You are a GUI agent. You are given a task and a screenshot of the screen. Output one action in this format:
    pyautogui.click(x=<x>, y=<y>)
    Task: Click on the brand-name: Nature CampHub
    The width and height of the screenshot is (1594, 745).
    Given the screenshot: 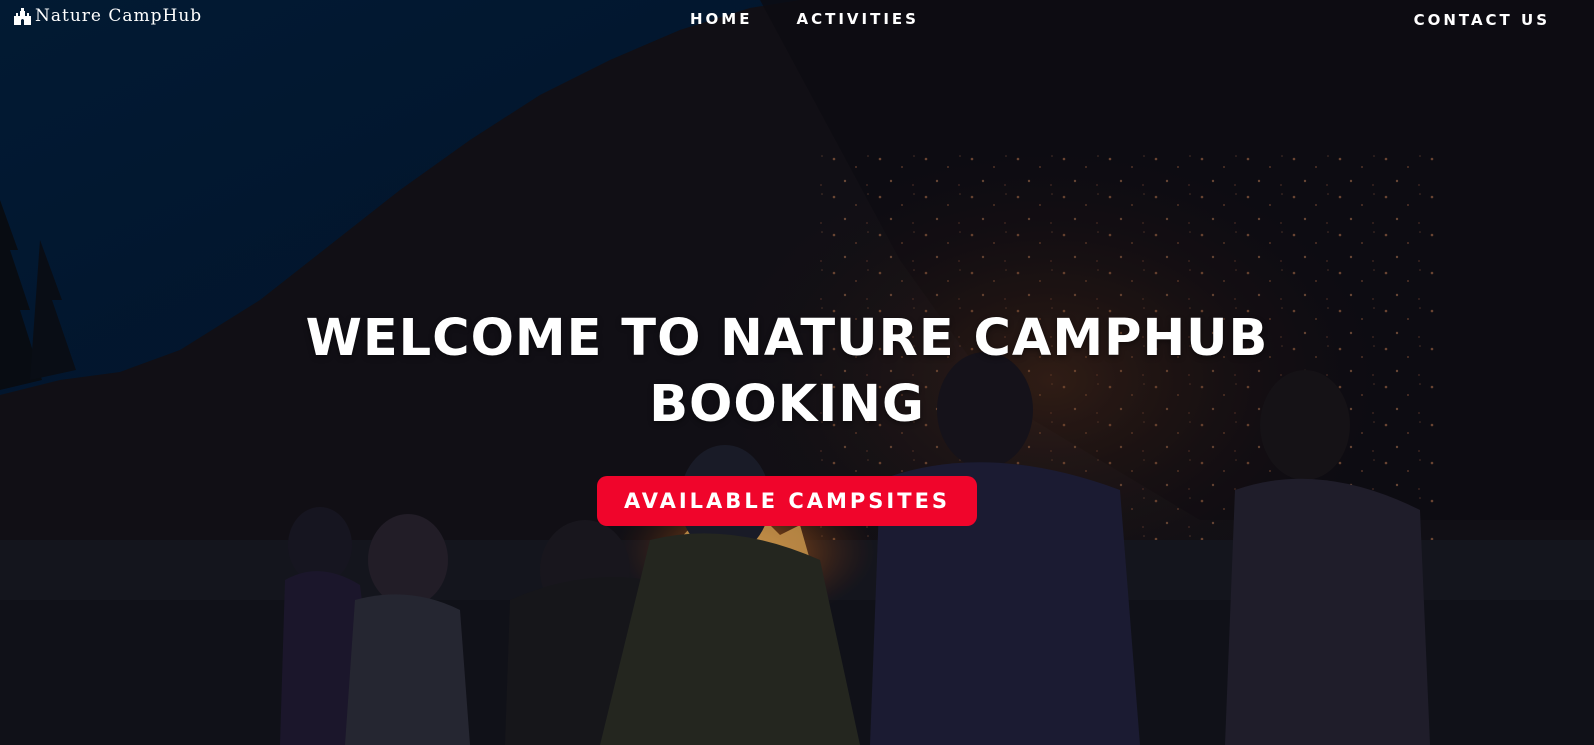 What is the action you would take?
    pyautogui.click(x=119, y=16)
    